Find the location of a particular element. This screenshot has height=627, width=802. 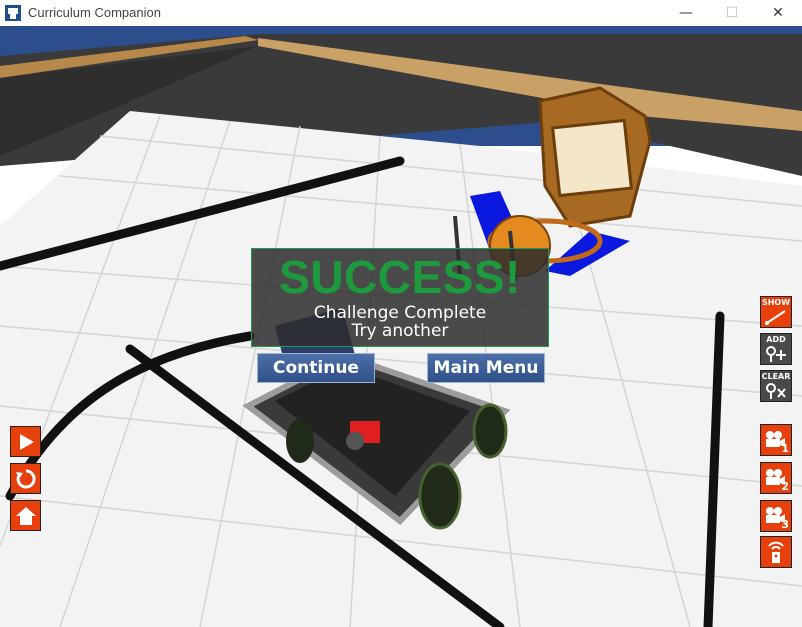

home-button is located at coordinates (25, 515).